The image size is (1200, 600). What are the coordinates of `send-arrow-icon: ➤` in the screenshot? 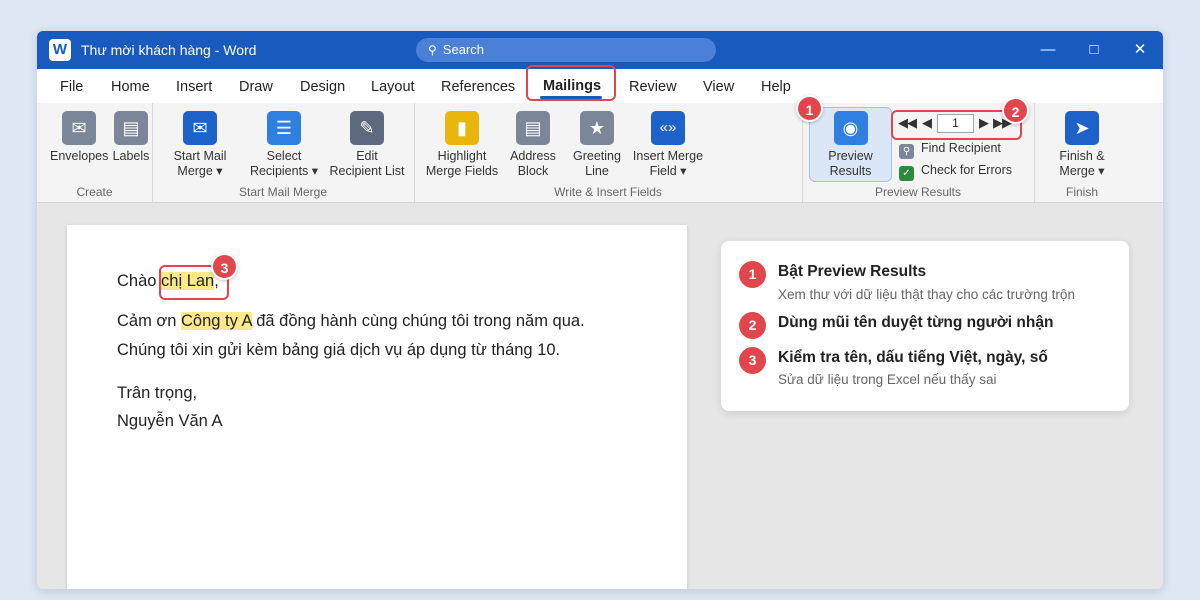 It's located at (1082, 128).